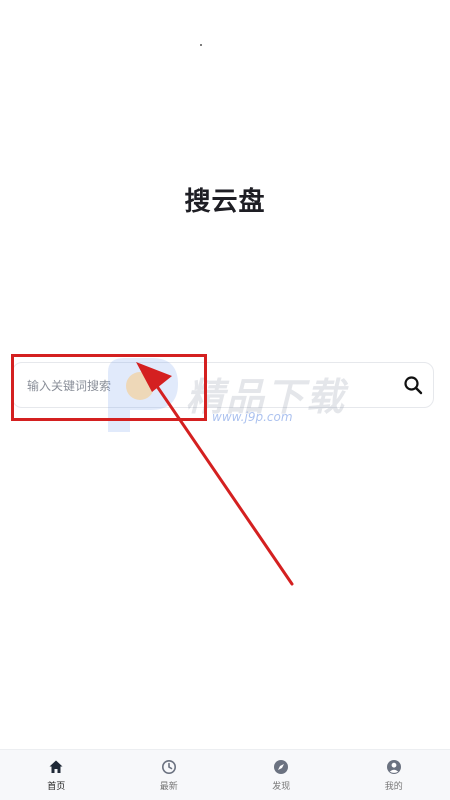 The image size is (450, 800). I want to click on tab-discover-label: 发现, so click(281, 786).